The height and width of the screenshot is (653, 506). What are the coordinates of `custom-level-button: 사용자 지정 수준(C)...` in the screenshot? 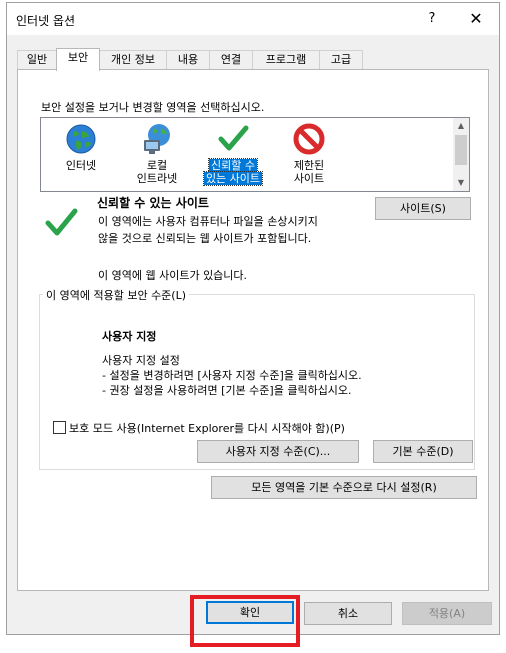 It's located at (278, 451).